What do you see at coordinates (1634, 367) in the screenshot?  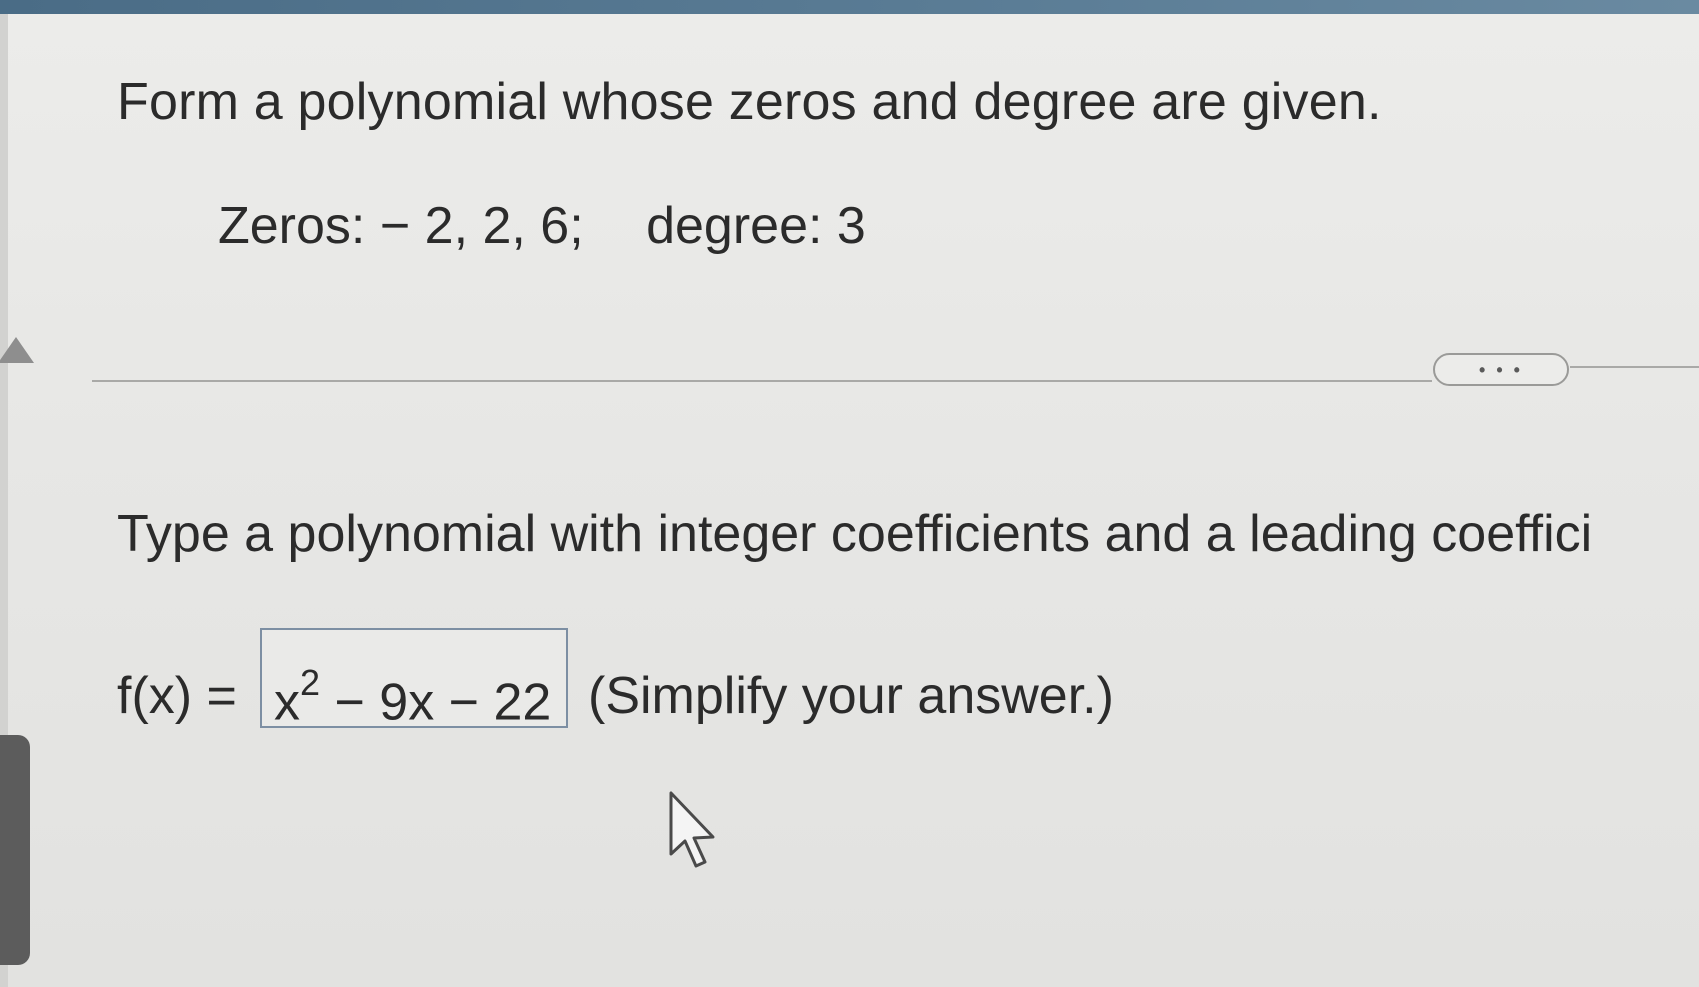 I see `section-divider-right` at bounding box center [1634, 367].